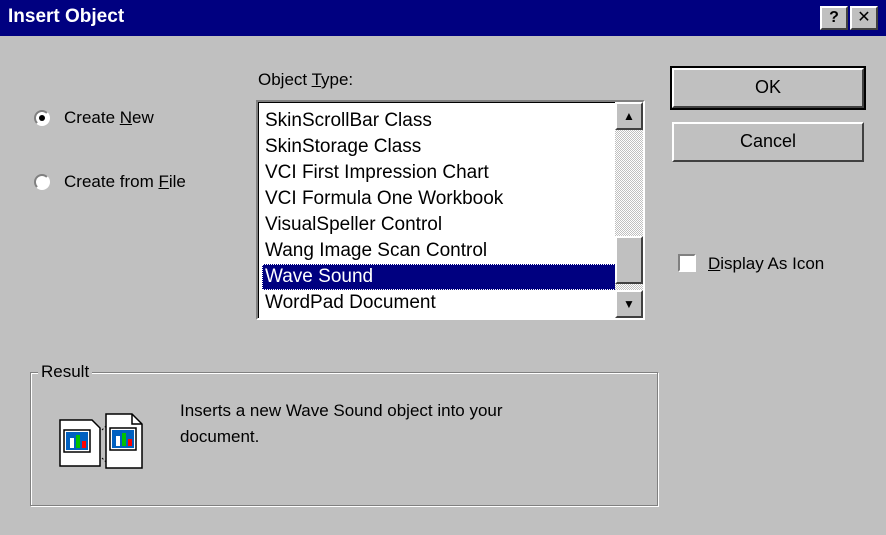 This screenshot has width=886, height=535. I want to click on scroll-down-arrow-icon: ▼, so click(629, 304).